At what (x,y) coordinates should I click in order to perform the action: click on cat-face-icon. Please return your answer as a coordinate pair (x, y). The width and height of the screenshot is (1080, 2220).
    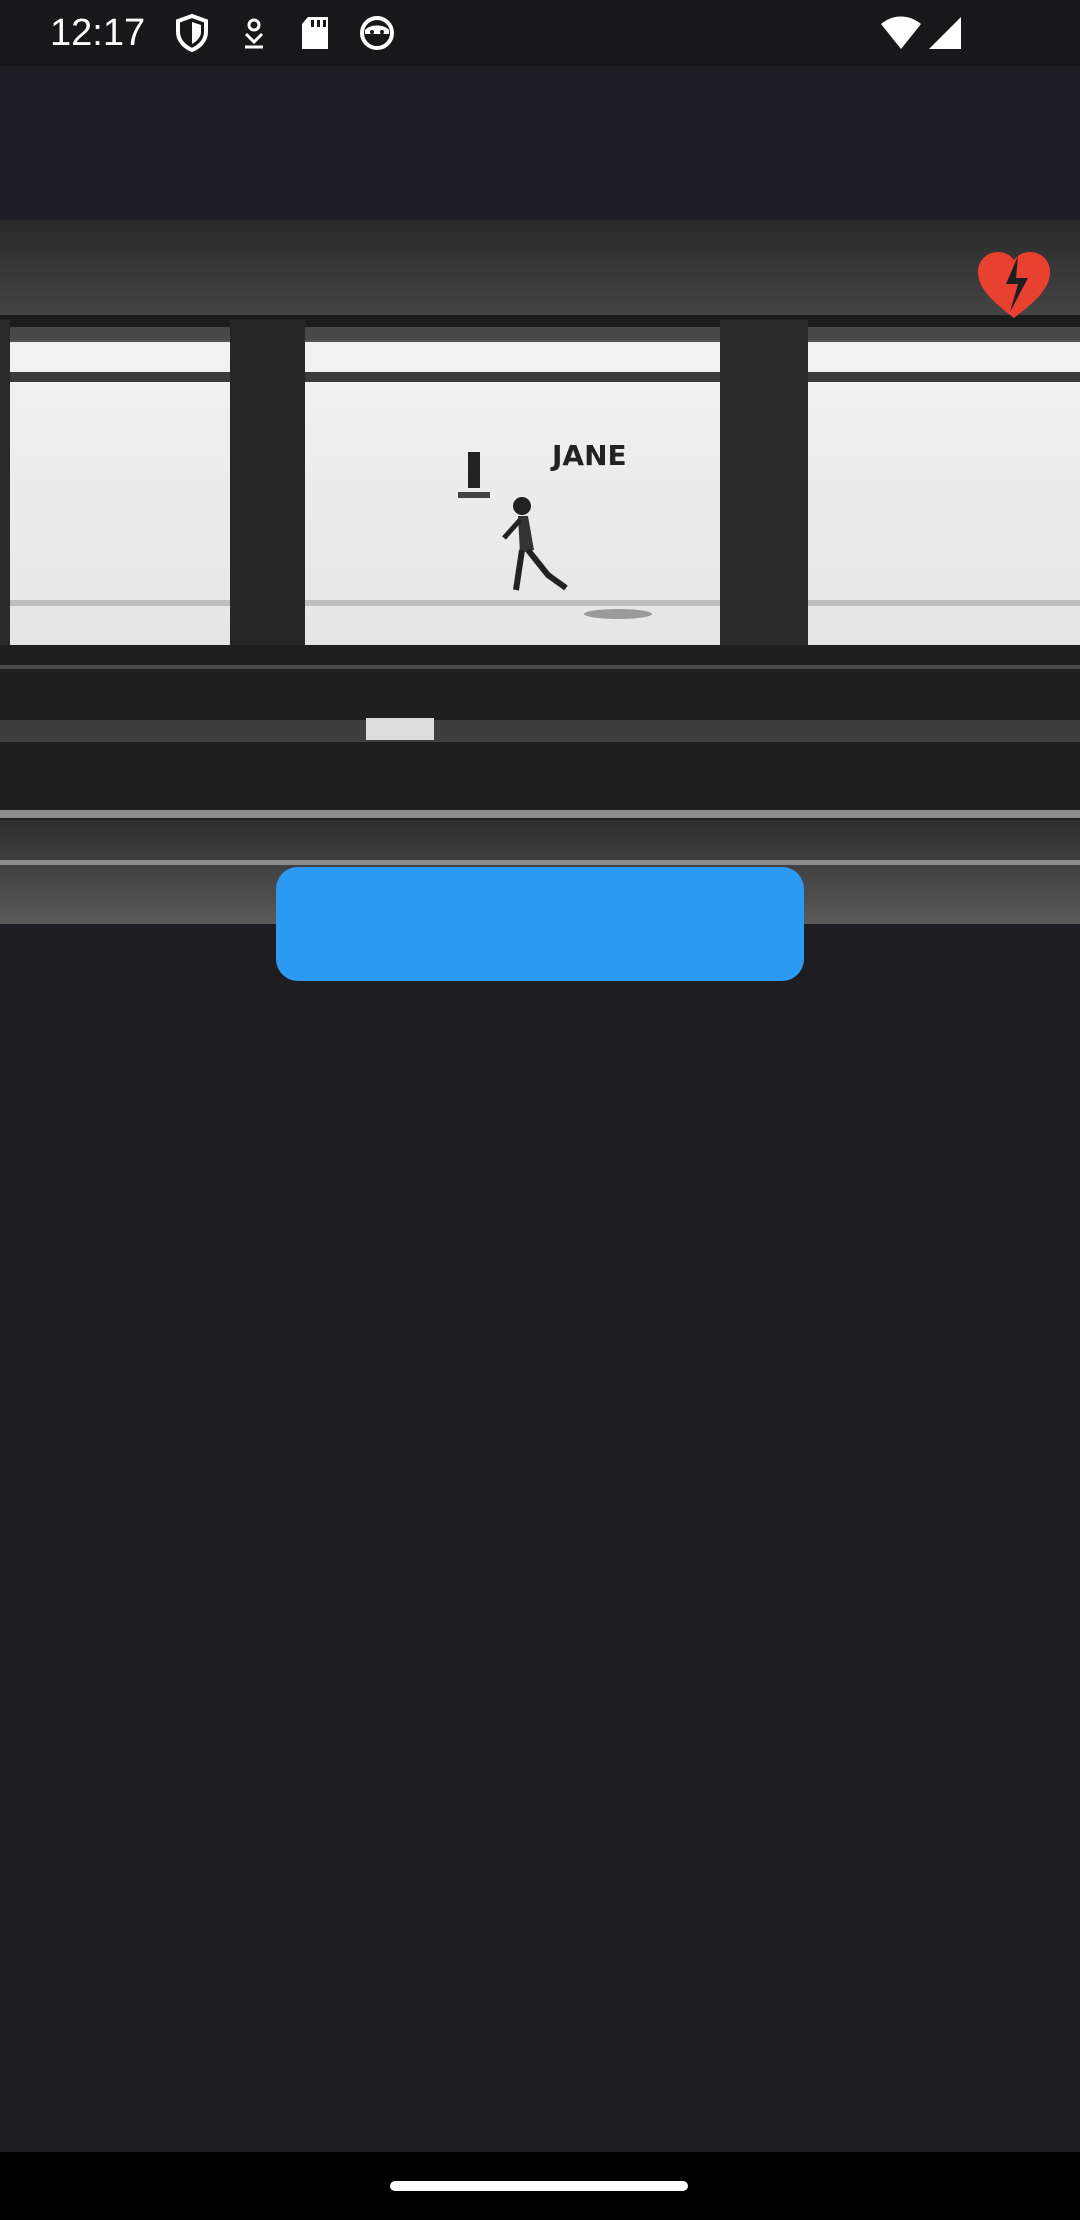
    Looking at the image, I should click on (377, 35).